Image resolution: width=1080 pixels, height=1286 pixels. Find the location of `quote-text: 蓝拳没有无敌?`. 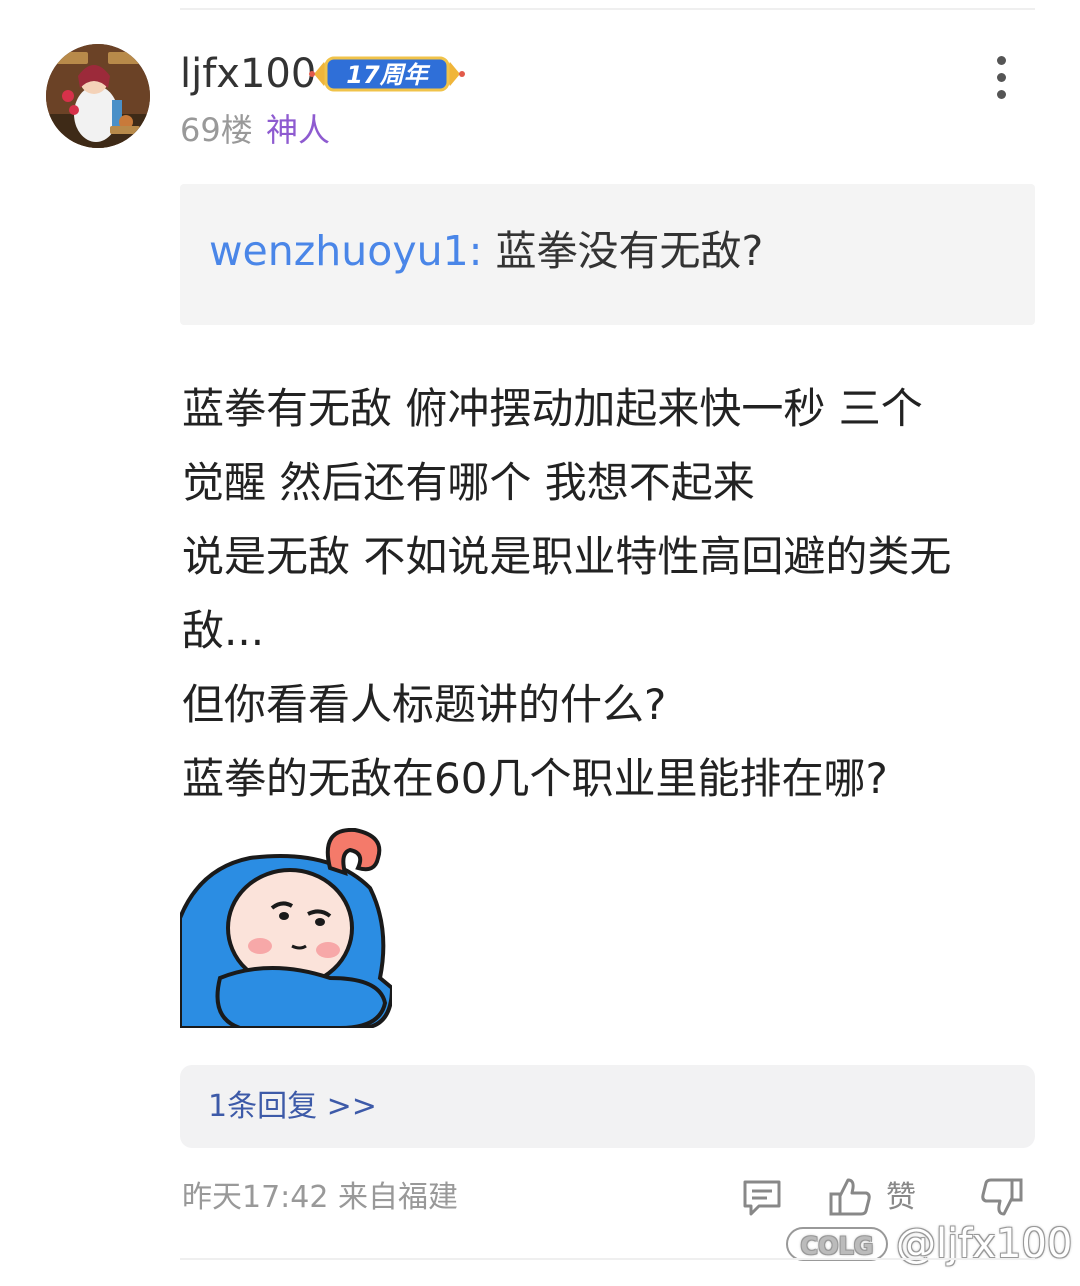

quote-text: 蓝拳没有无敌? is located at coordinates (629, 251).